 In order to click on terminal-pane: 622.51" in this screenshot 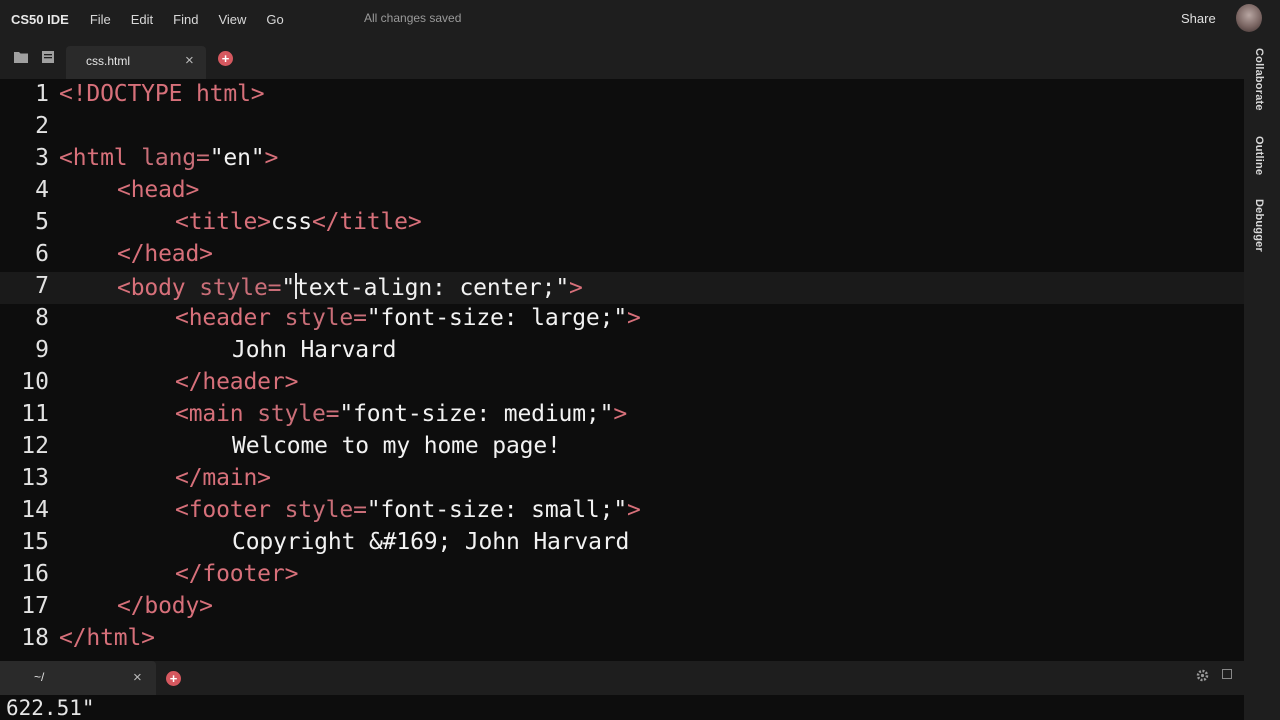, I will do `click(622, 707)`.